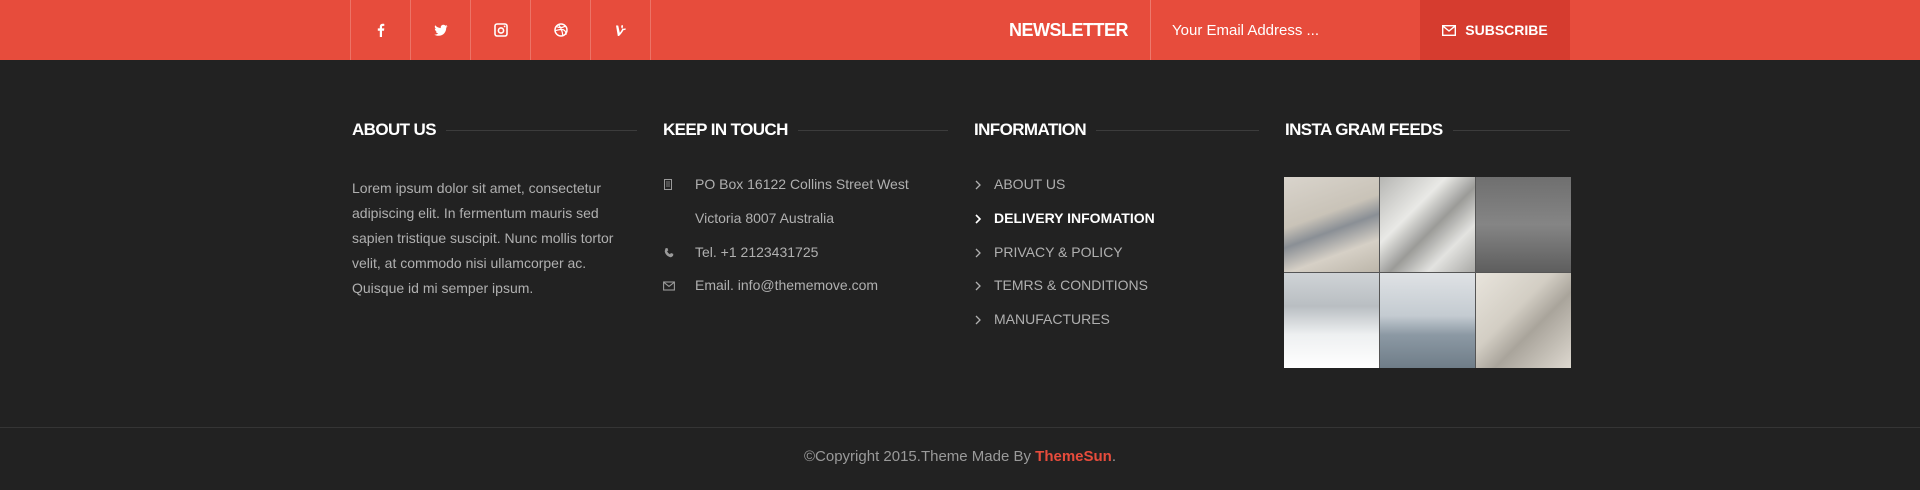 This screenshot has width=1920, height=490. What do you see at coordinates (1506, 30) in the screenshot?
I see `subscribe-label: SUBSCRIBE` at bounding box center [1506, 30].